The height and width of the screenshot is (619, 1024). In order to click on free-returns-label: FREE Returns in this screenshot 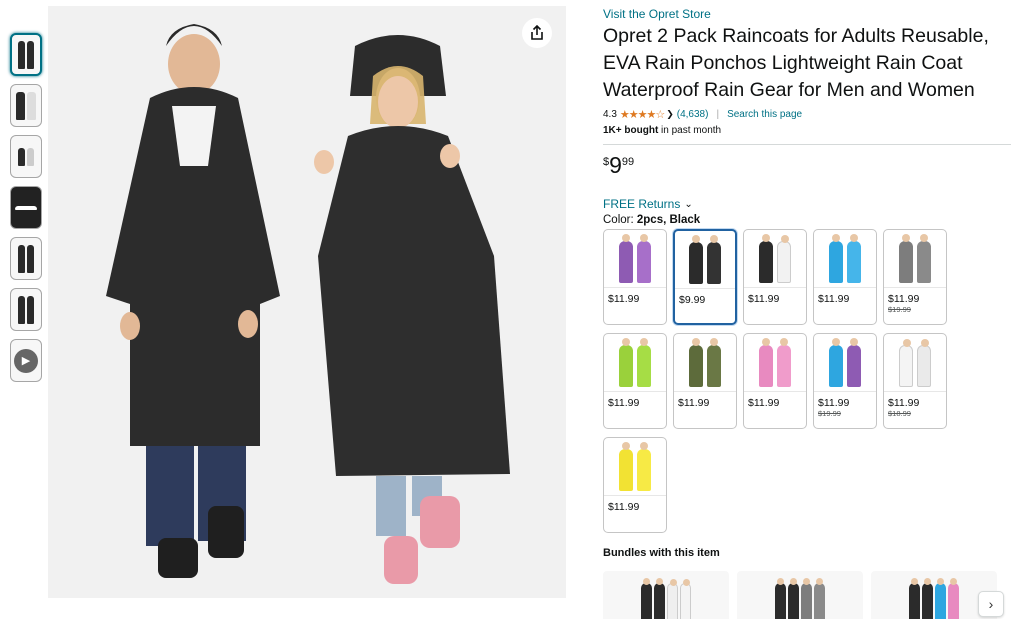, I will do `click(642, 204)`.